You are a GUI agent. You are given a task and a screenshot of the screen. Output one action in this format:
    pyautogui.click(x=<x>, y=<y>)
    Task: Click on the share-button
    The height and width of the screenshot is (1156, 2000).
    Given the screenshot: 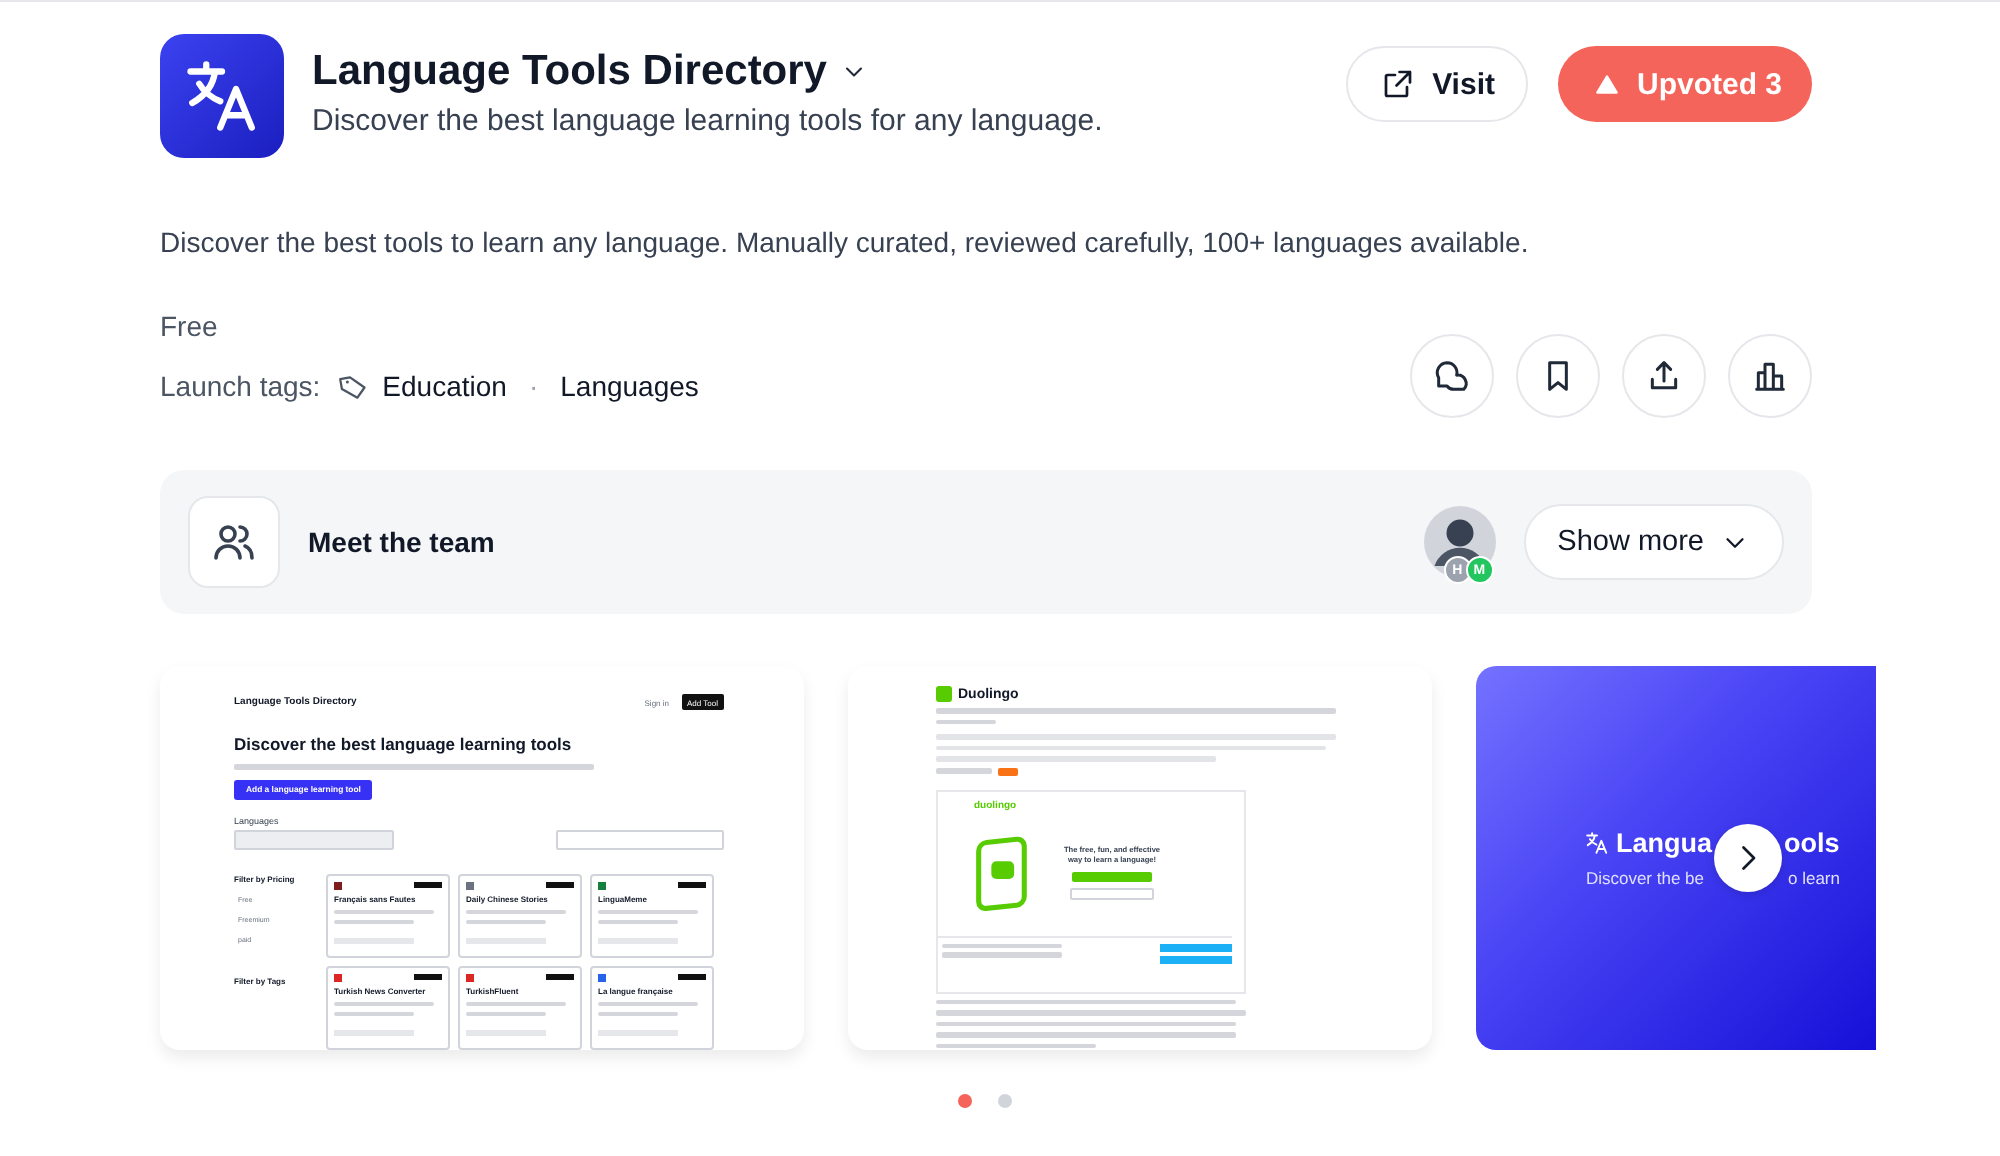 What is the action you would take?
    pyautogui.click(x=1664, y=376)
    